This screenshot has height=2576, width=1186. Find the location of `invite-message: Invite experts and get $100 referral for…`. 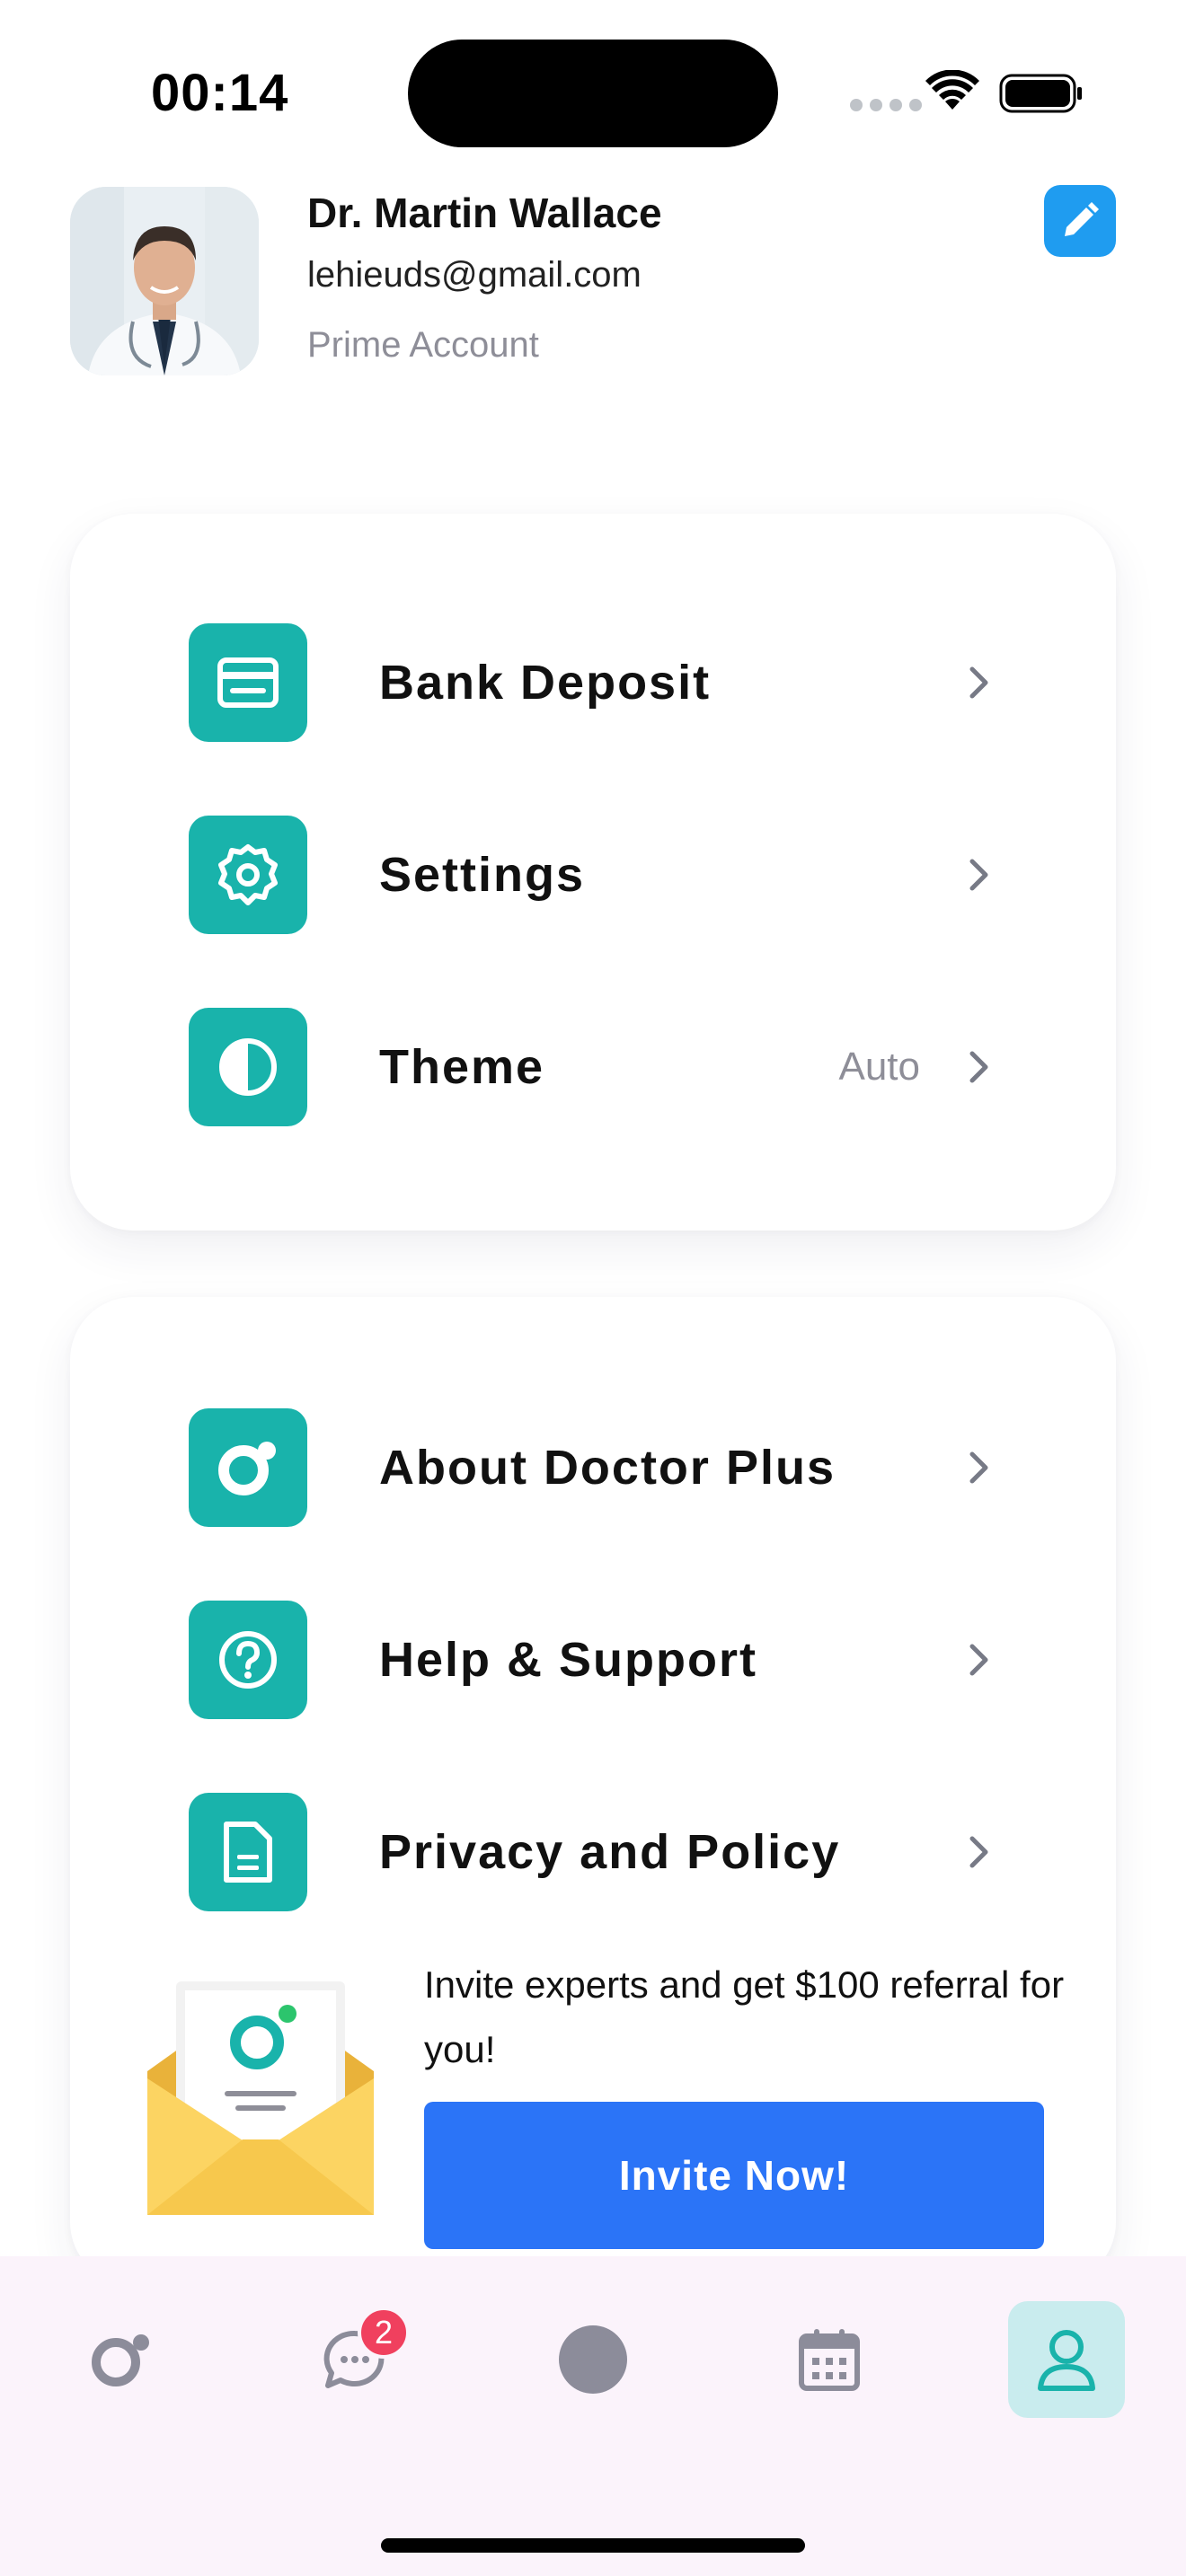

invite-message: Invite experts and get $100 referral for… is located at coordinates (744, 2016).